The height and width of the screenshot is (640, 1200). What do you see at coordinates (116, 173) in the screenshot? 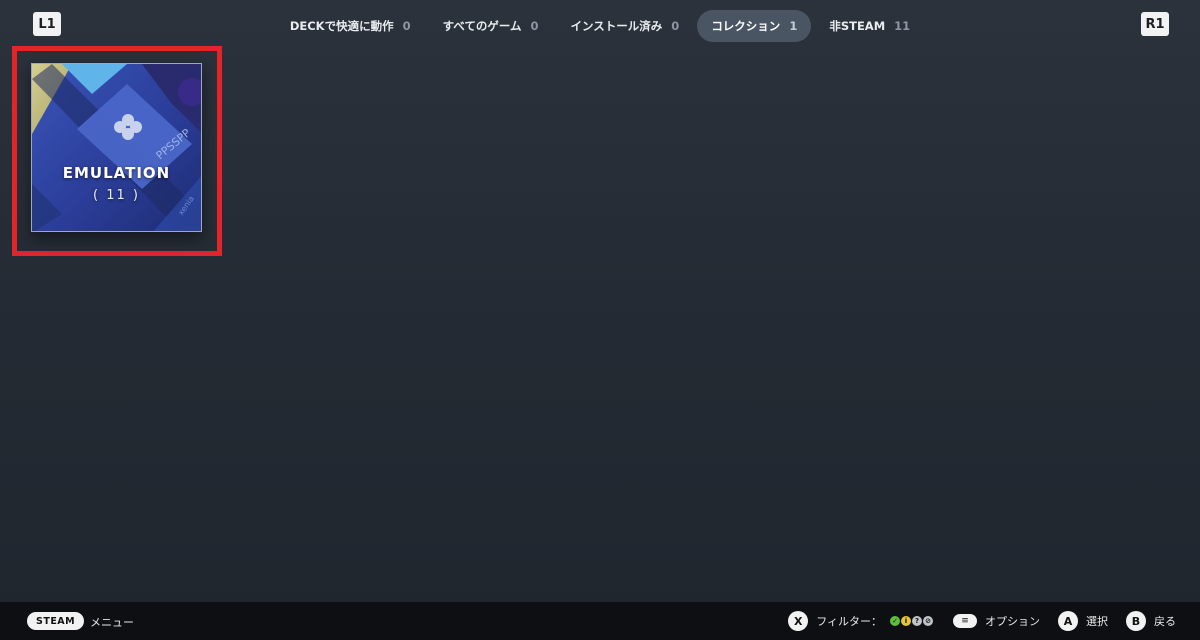
I see `collection-title: EMULATION` at bounding box center [116, 173].